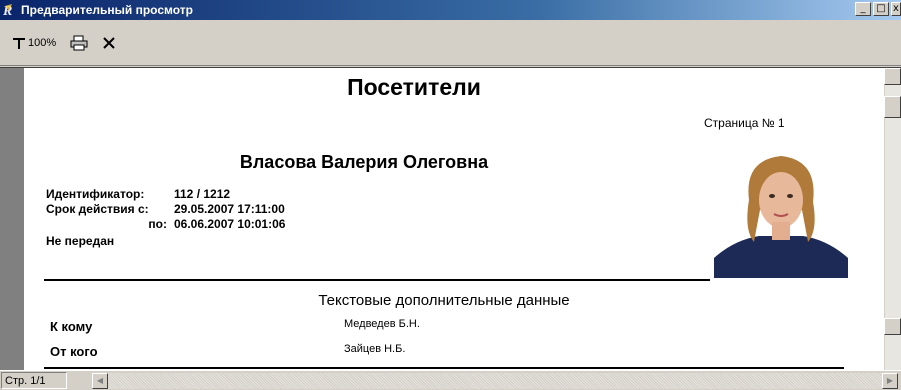 The width and height of the screenshot is (901, 390). I want to click on id-value: 112 / 1212, so click(202, 194).